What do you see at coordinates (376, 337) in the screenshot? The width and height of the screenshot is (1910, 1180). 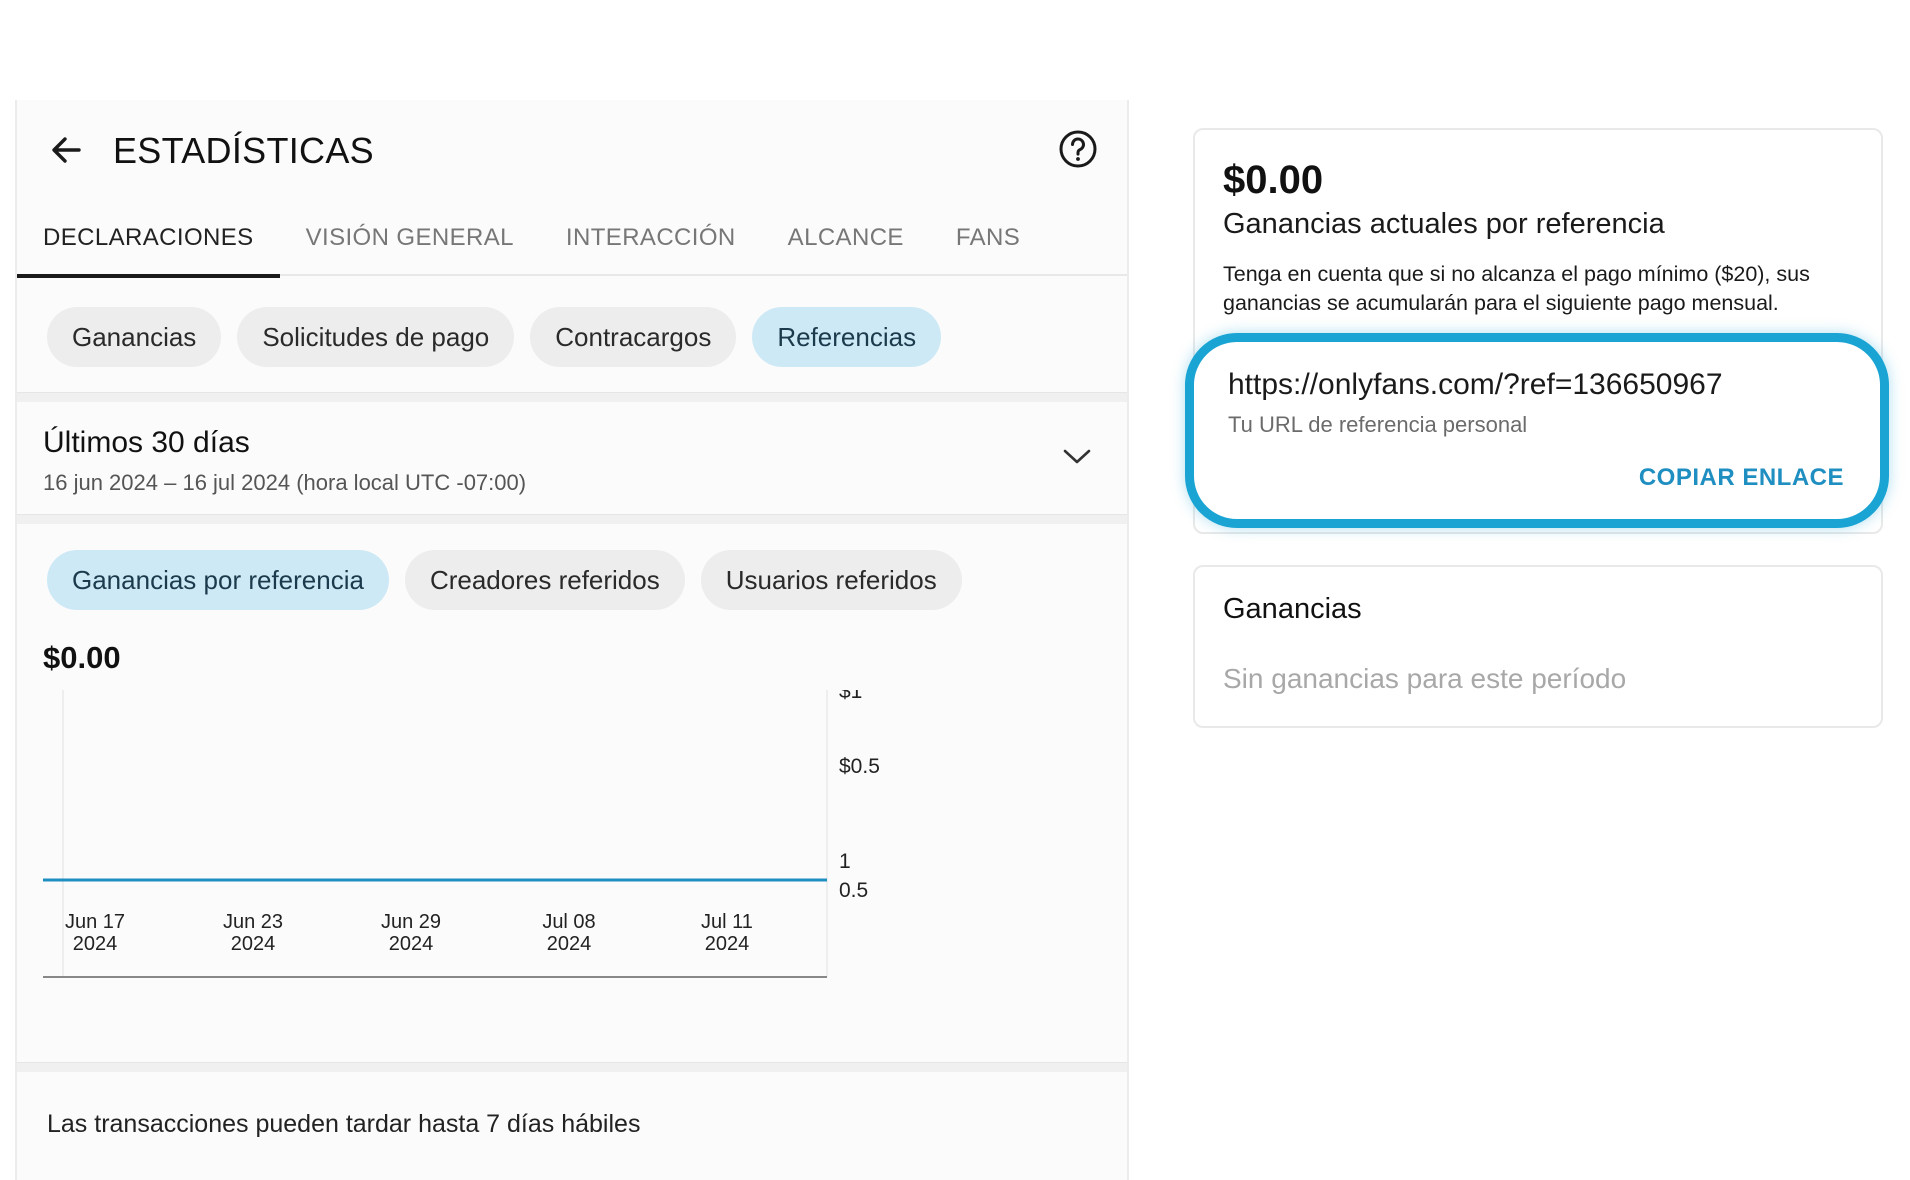 I see `chip-solicitudes-de-pago: Solicitudes de pago` at bounding box center [376, 337].